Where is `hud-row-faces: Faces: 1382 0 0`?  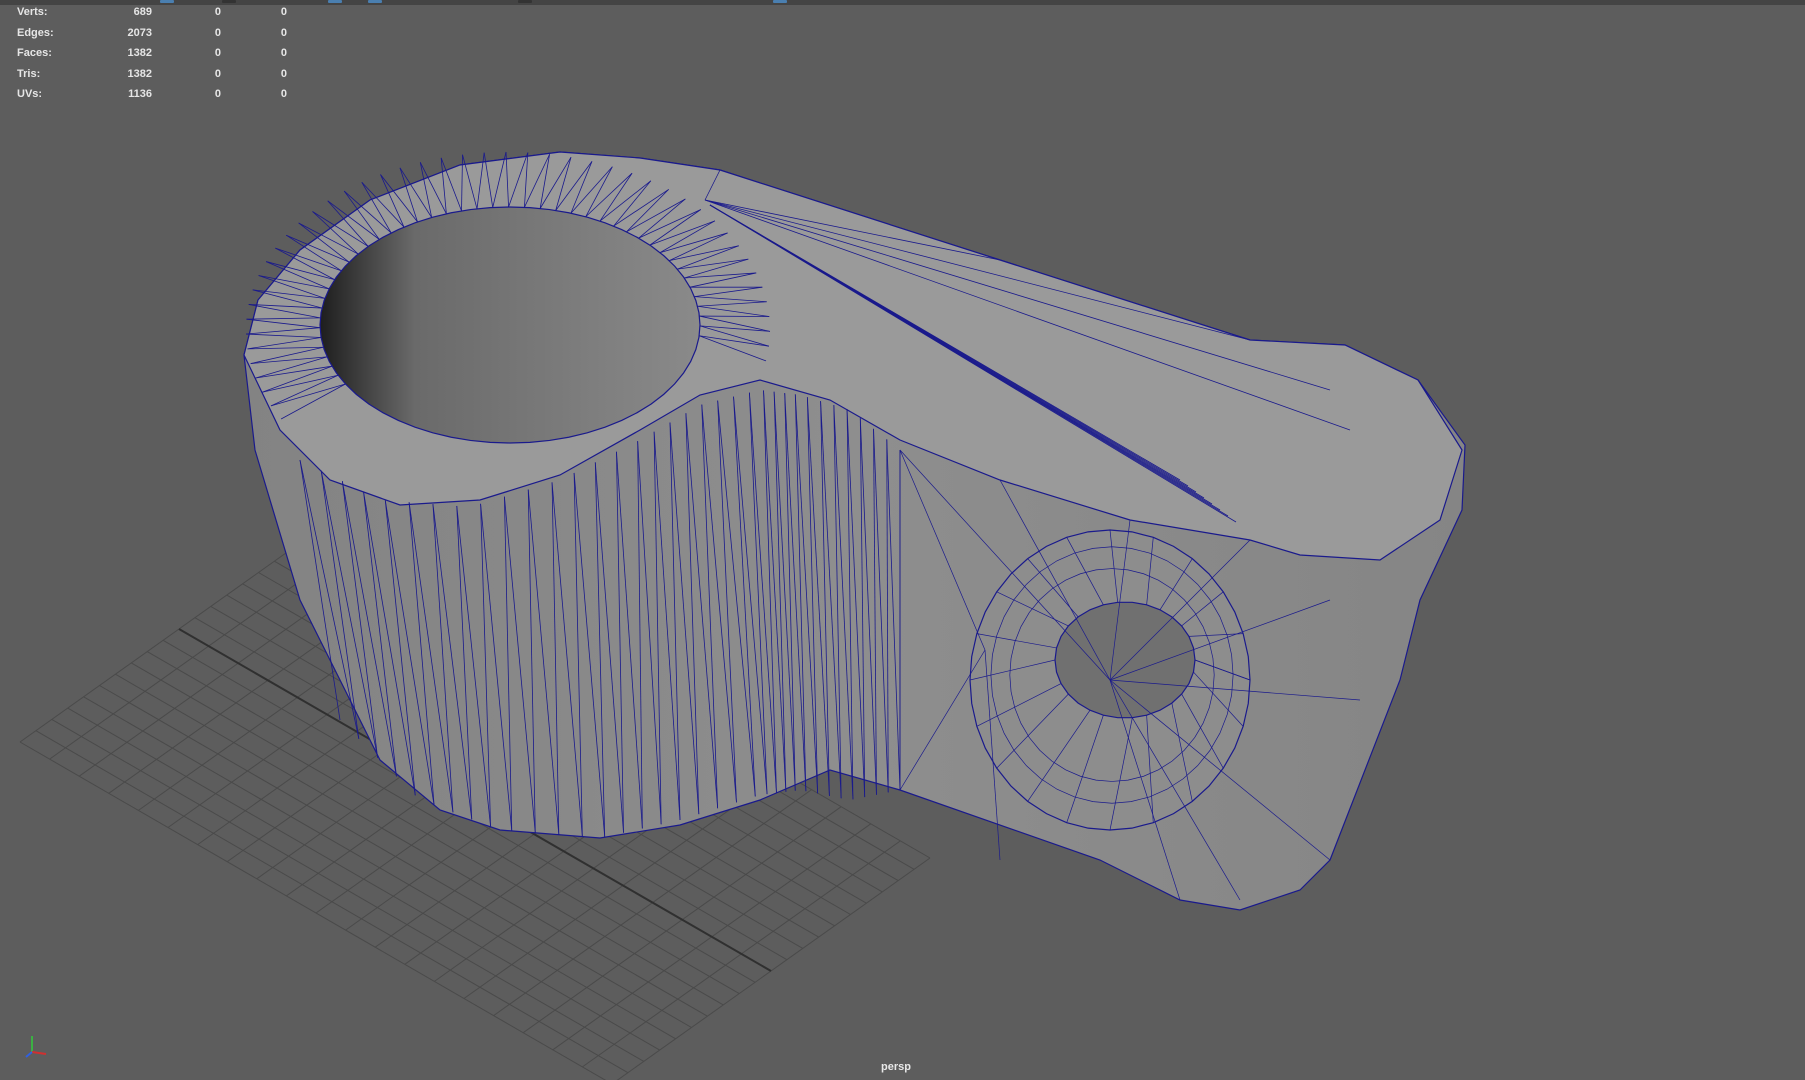 hud-row-faces: Faces: 1382 0 0 is located at coordinates (152, 57).